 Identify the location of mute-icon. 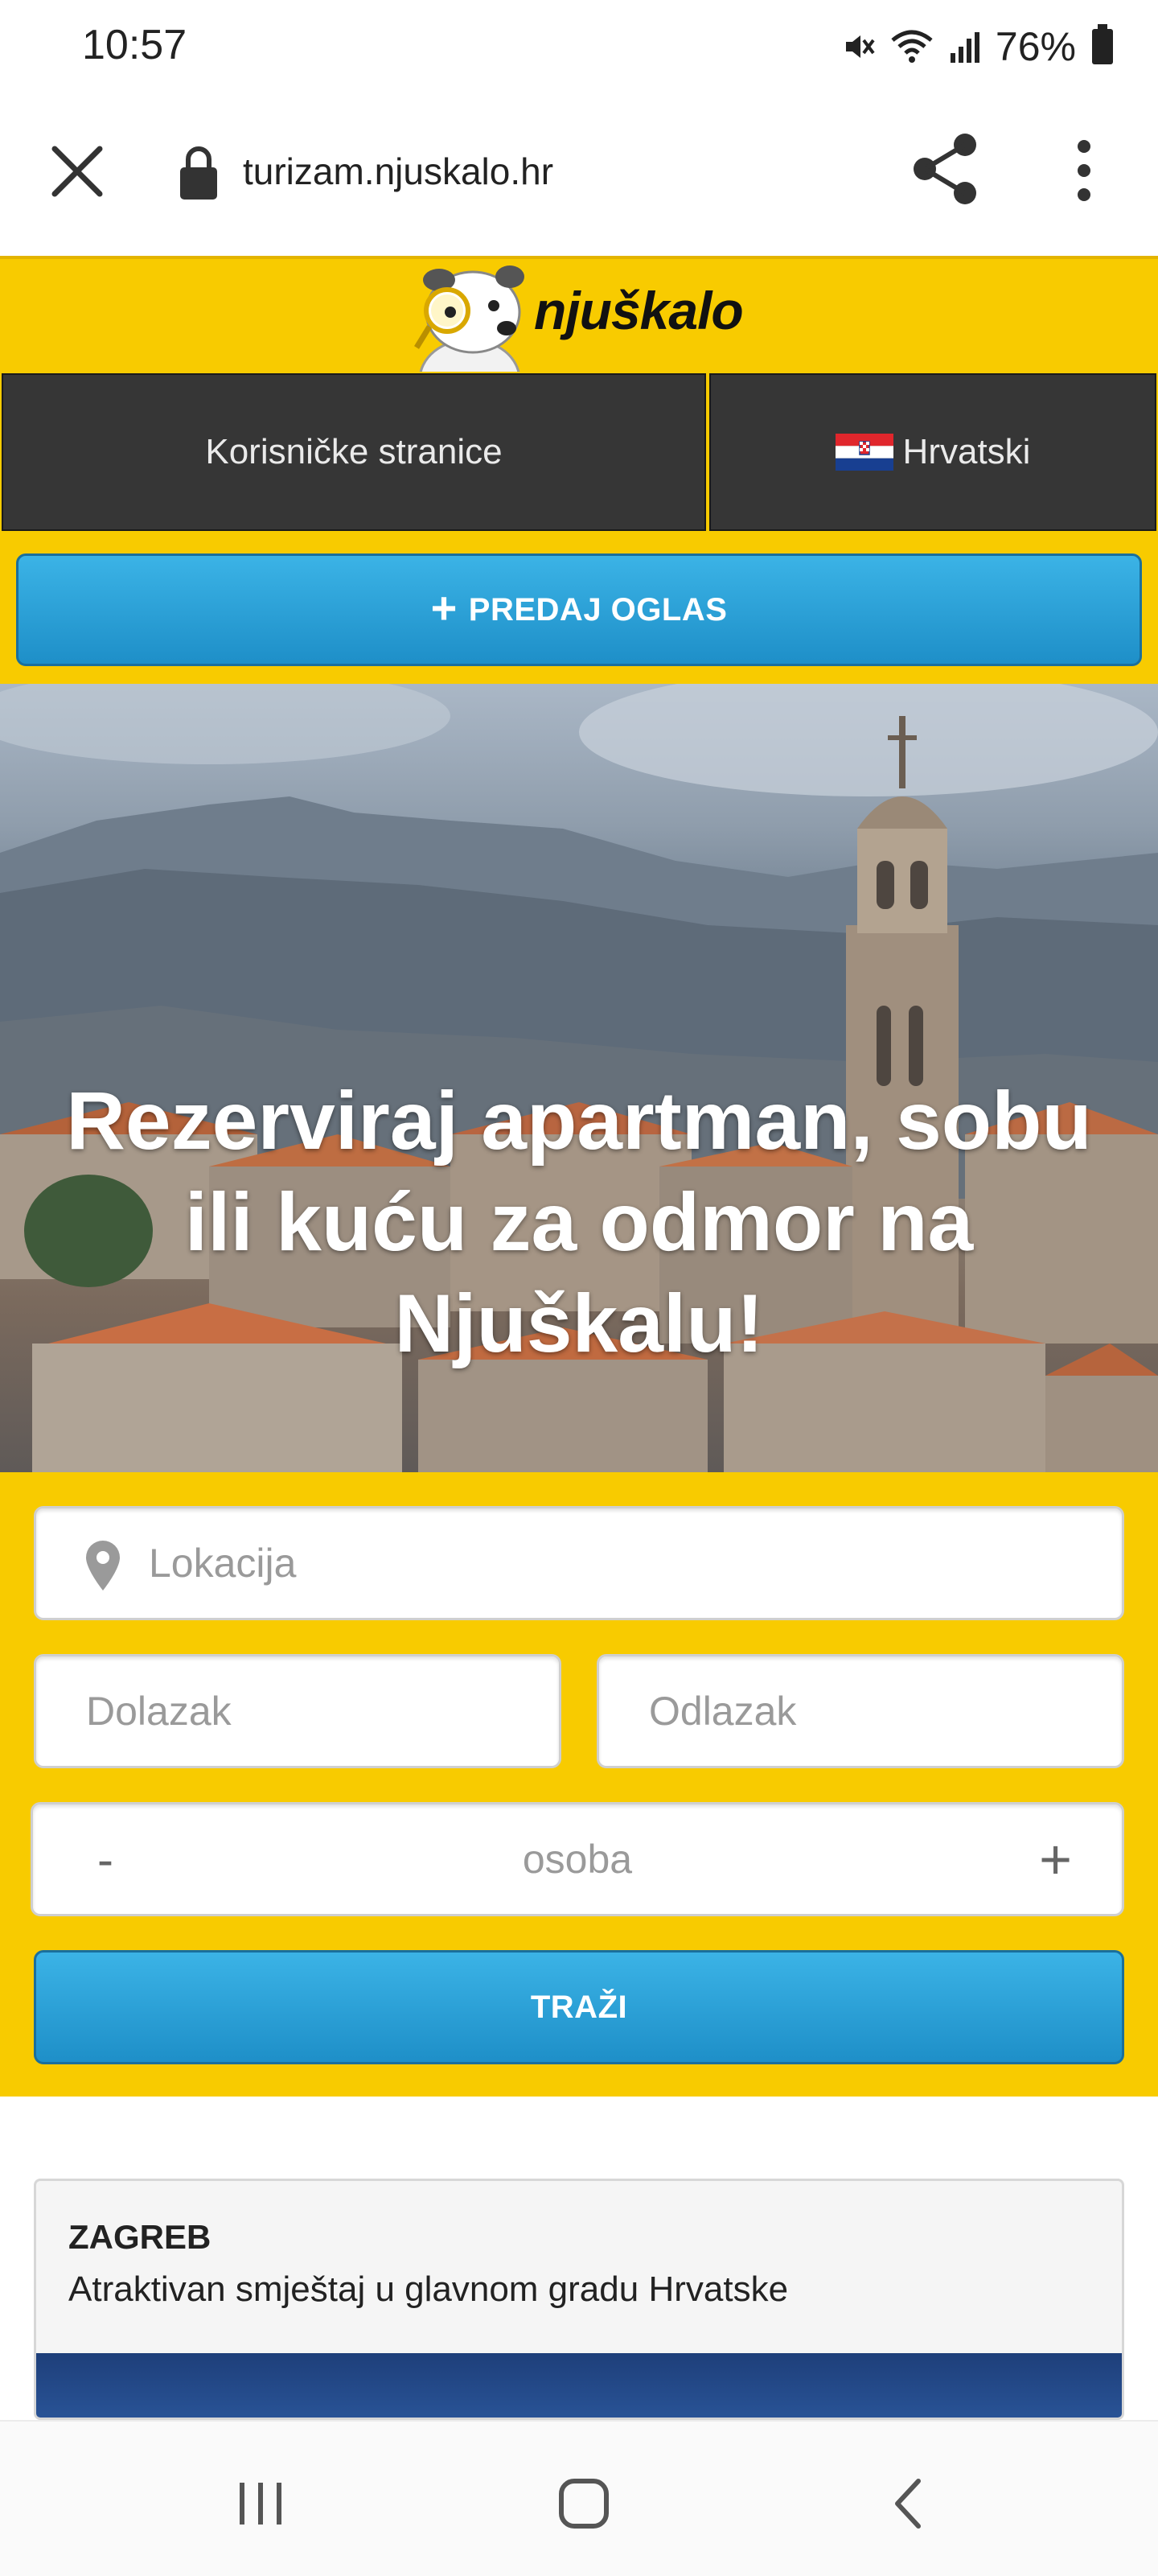
(860, 46).